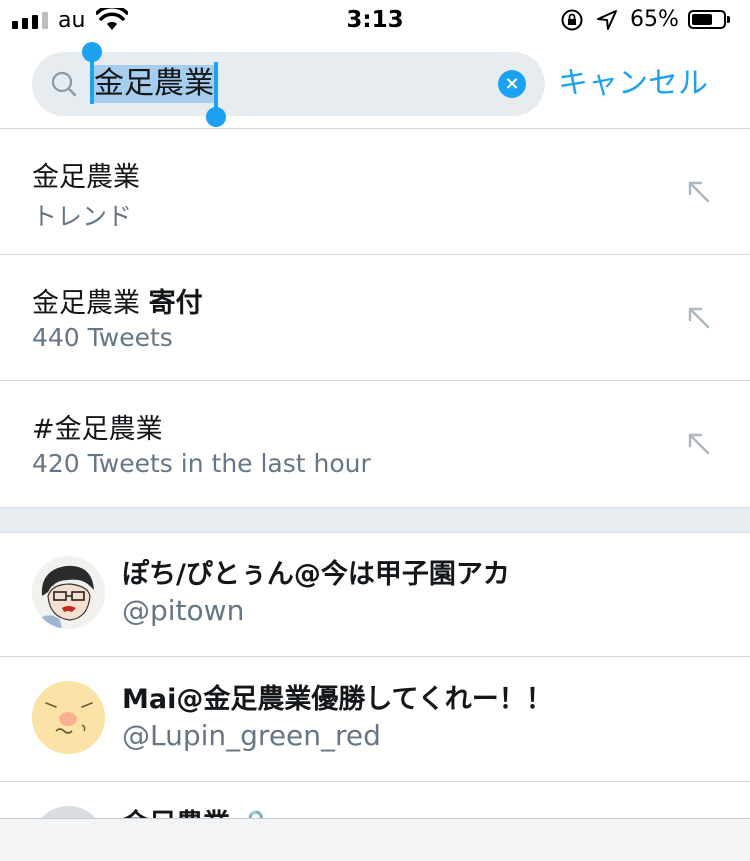  What do you see at coordinates (512, 84) in the screenshot?
I see `clear-search-button: ×` at bounding box center [512, 84].